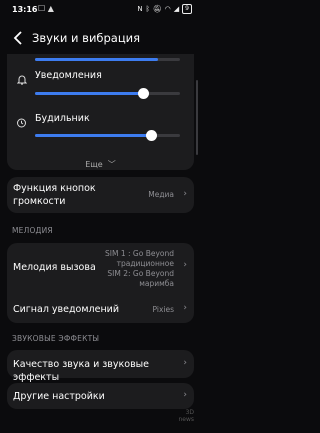  Describe the element at coordinates (163, 309) in the screenshot. I see `notification-signal-value: Pixies` at that location.